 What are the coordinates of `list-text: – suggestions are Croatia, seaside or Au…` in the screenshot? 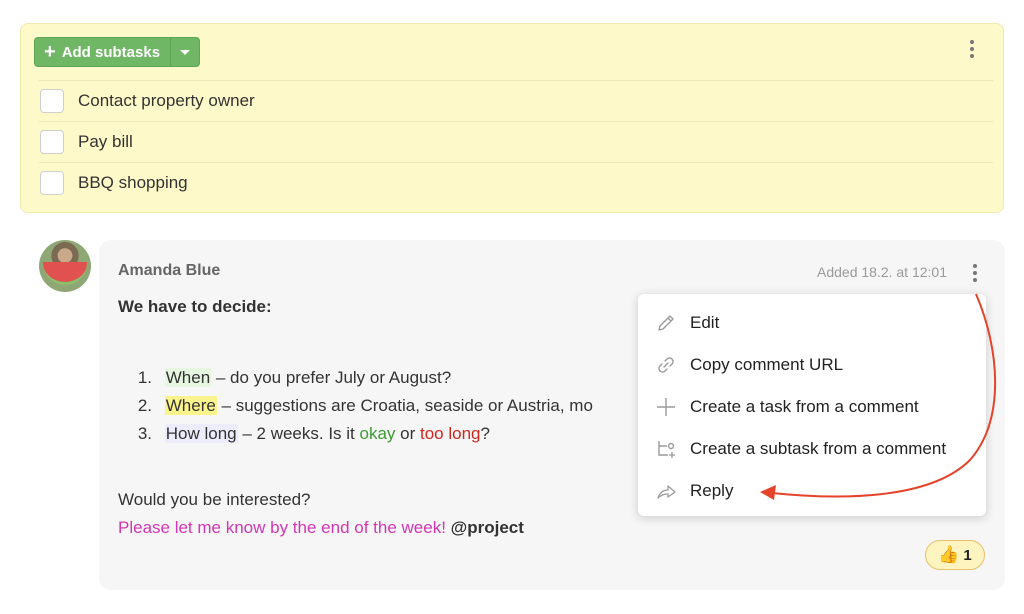 It's located at (404, 405).